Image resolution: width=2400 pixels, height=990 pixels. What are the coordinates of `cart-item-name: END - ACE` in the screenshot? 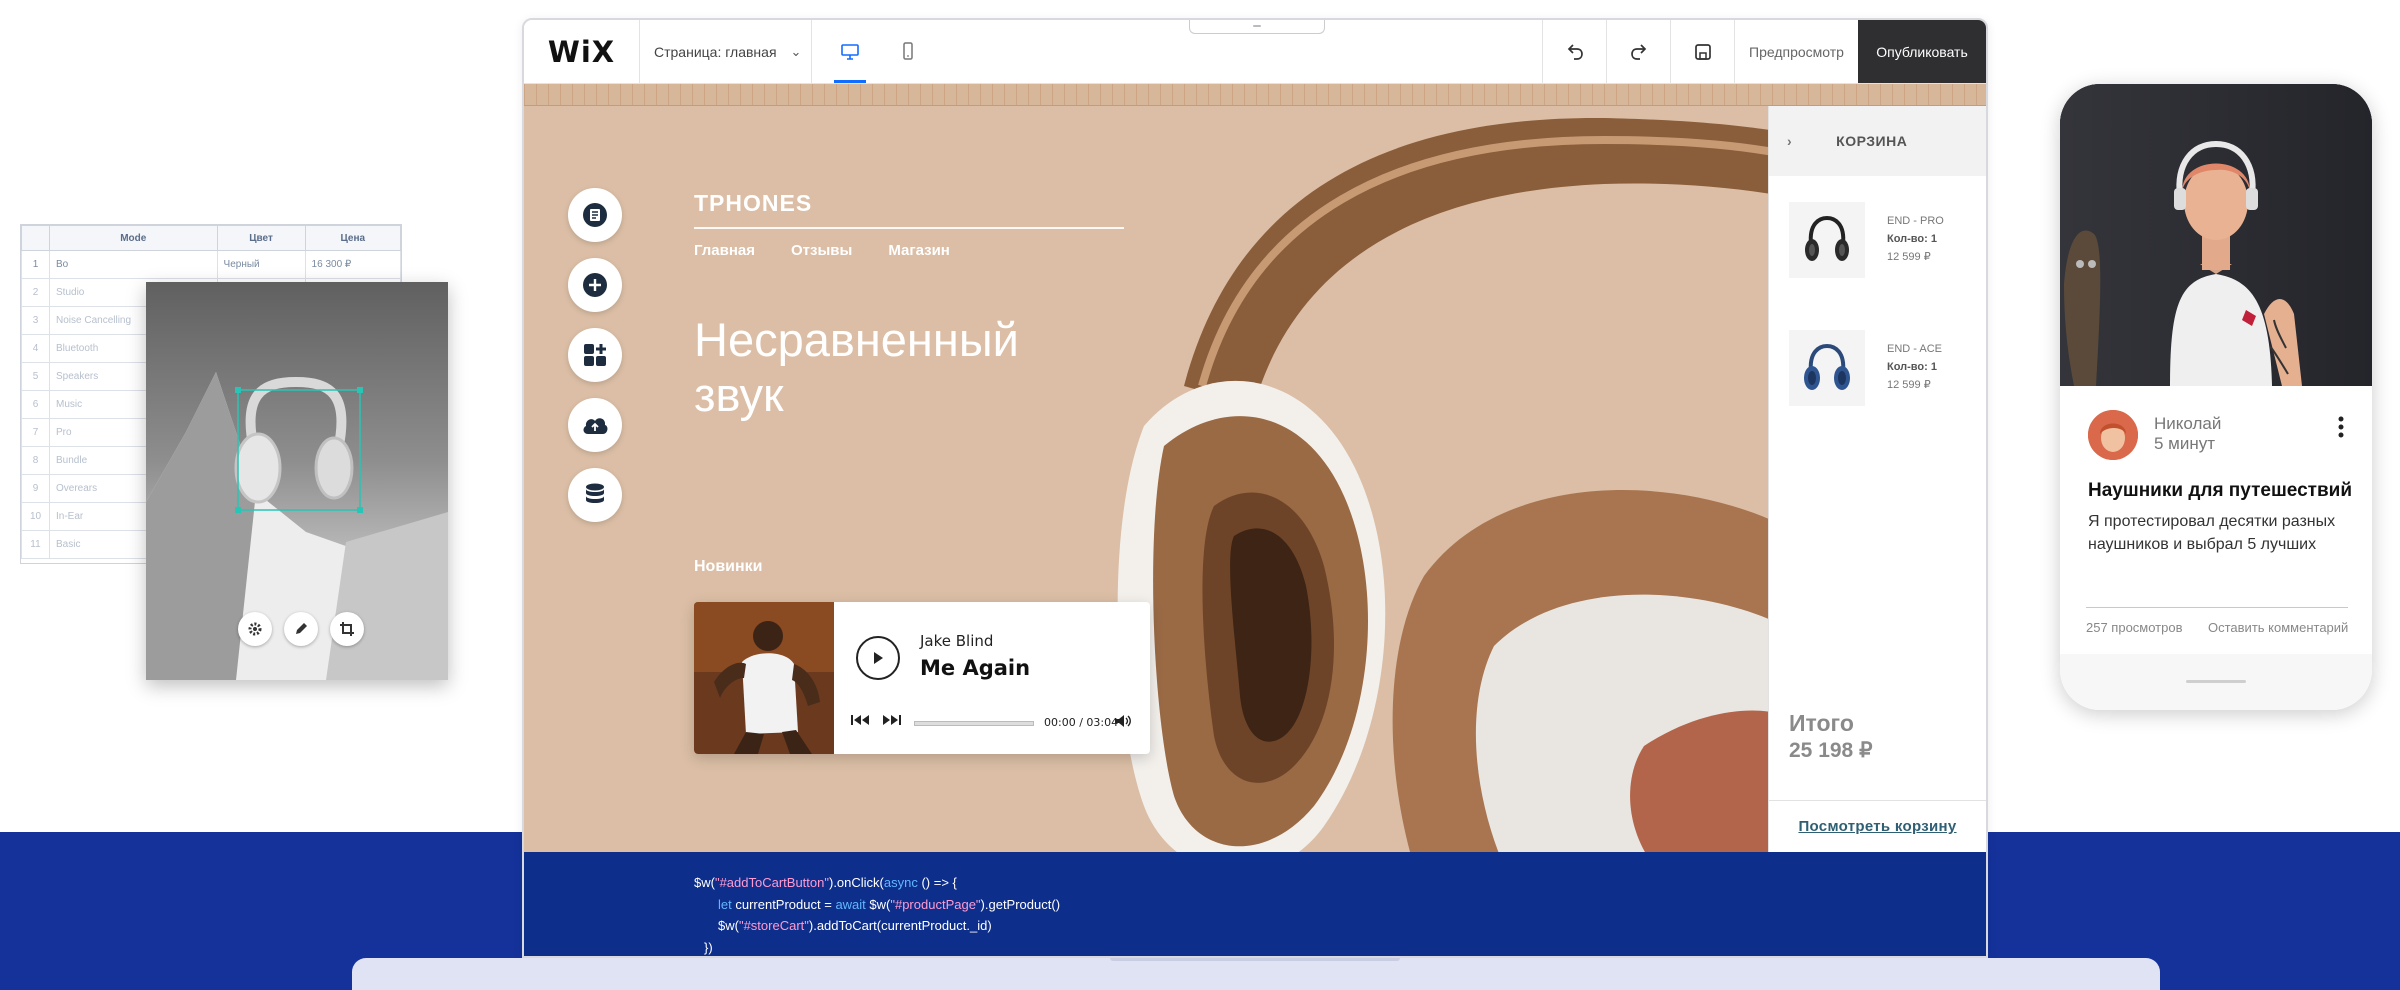 It's located at (1915, 349).